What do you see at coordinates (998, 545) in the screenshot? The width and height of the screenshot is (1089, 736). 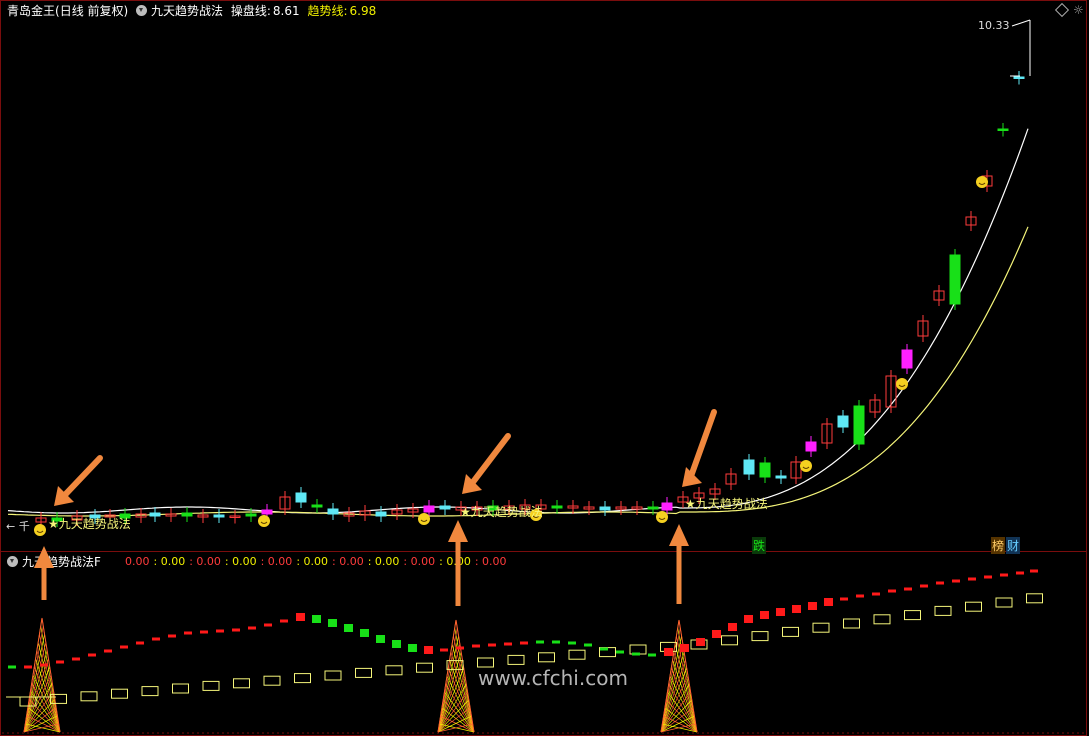 I see `tag-bang: 榜` at bounding box center [998, 545].